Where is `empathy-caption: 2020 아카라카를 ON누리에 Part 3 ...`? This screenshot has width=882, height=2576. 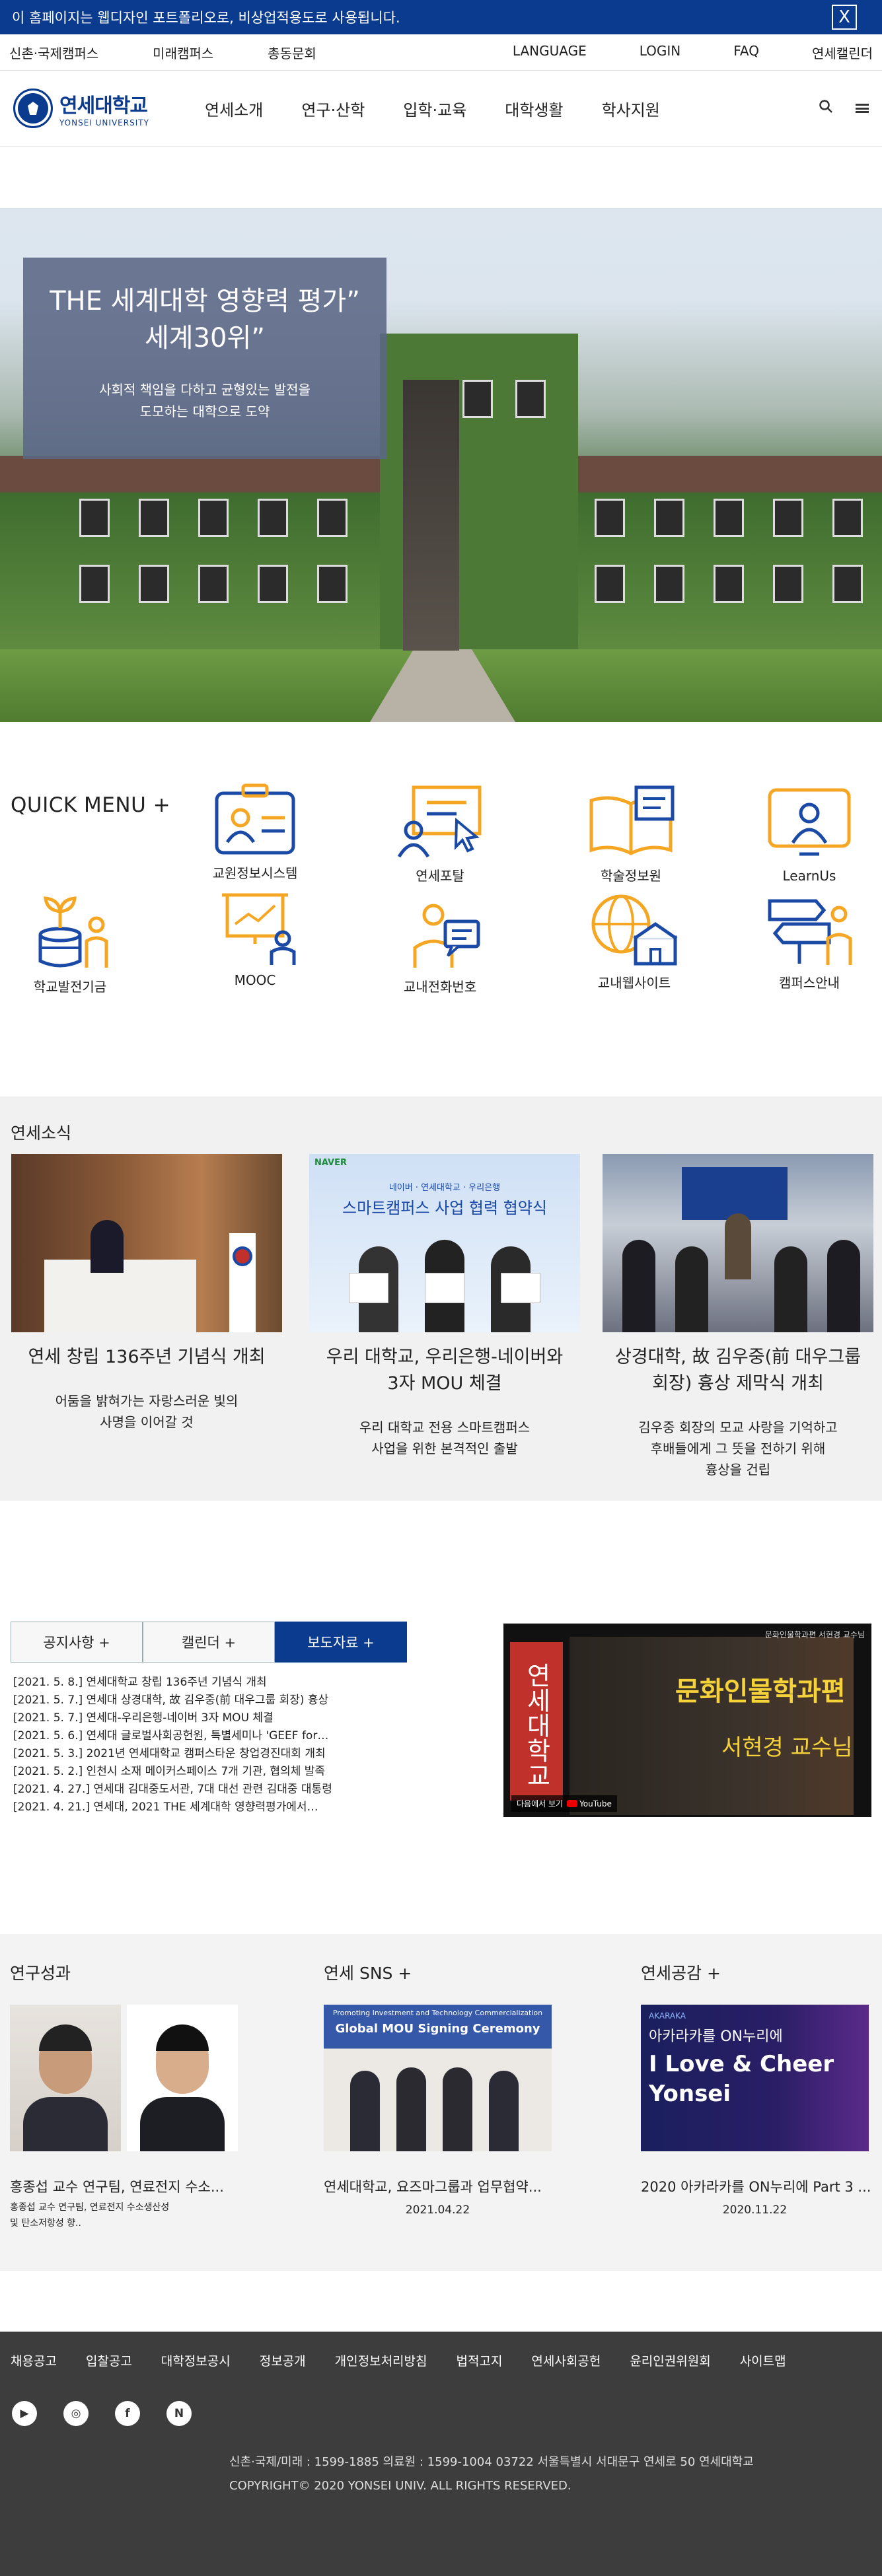 empathy-caption: 2020 아카라카를 ON누리에 Part 3 ... is located at coordinates (756, 2186).